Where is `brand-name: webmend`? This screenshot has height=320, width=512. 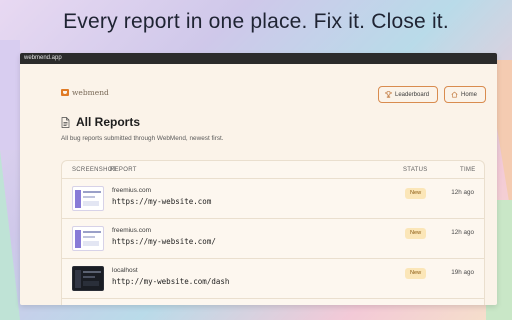
brand-name: webmend is located at coordinates (90, 92).